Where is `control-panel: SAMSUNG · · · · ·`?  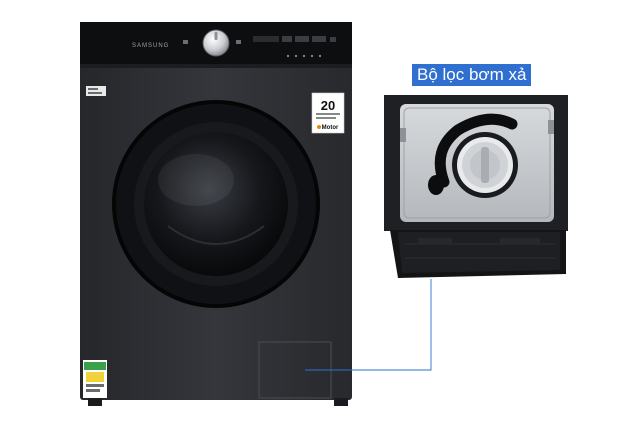
control-panel: SAMSUNG · · · · · is located at coordinates (216, 45).